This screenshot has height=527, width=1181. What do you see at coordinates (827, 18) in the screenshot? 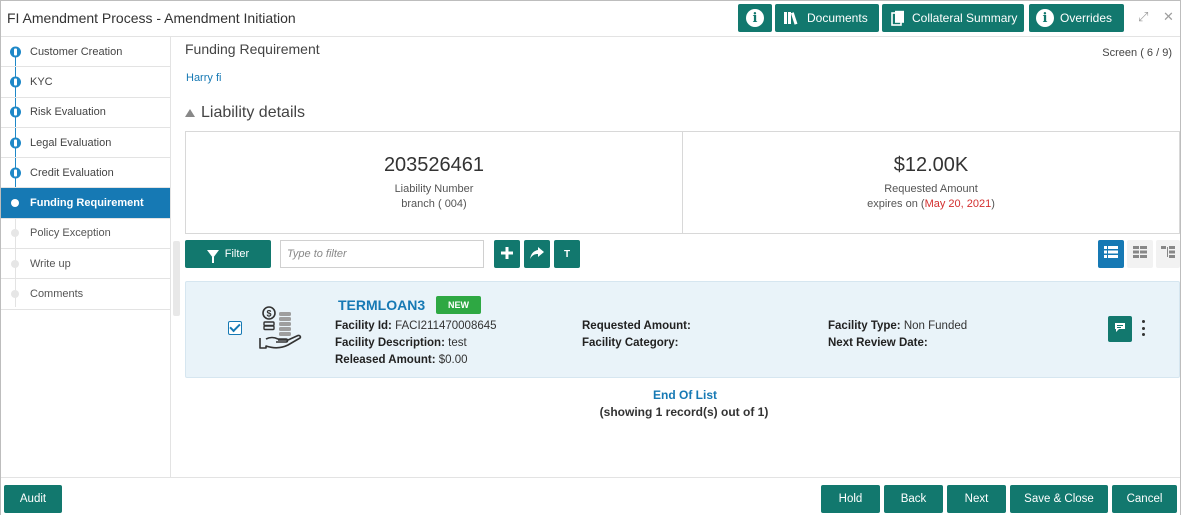
I see `documents-button: Documents` at bounding box center [827, 18].